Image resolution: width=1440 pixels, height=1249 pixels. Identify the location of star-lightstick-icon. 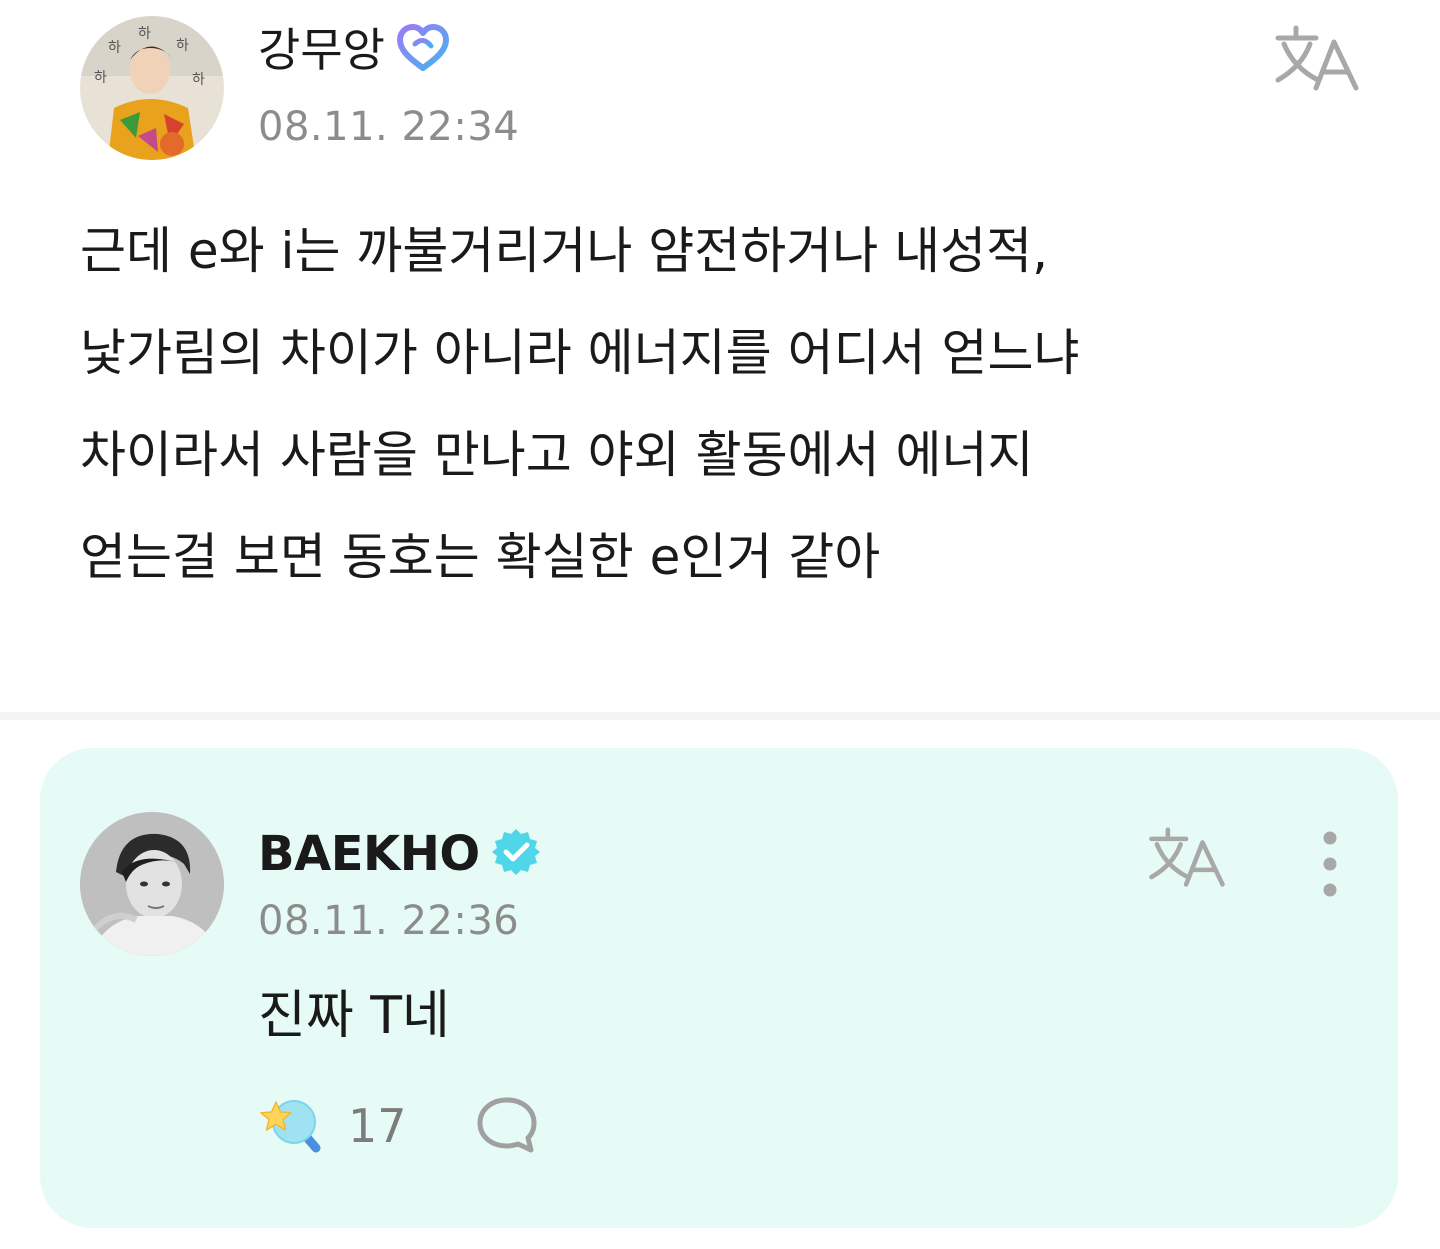
(292, 1126).